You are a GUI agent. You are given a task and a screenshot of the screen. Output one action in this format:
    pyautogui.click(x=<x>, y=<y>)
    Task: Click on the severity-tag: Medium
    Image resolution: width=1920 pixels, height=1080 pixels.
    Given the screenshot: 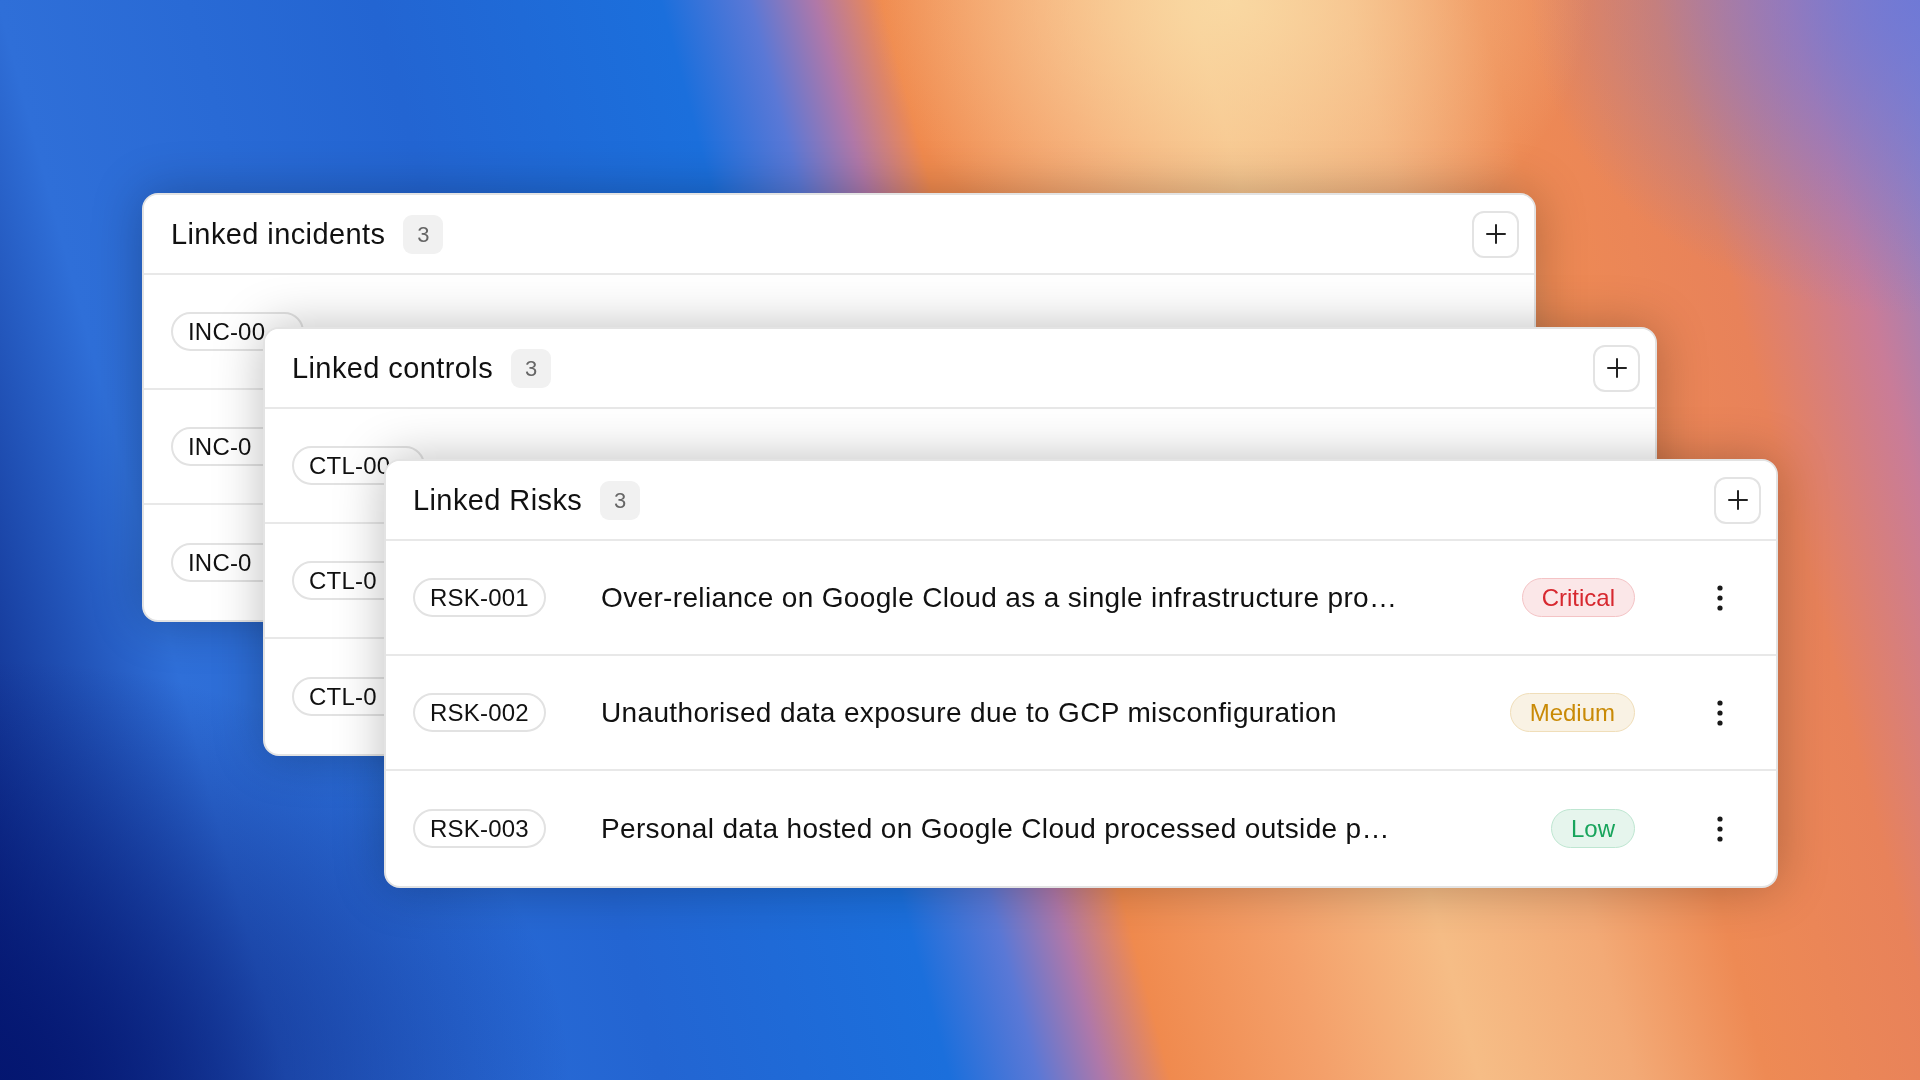 What is the action you would take?
    pyautogui.click(x=1572, y=712)
    